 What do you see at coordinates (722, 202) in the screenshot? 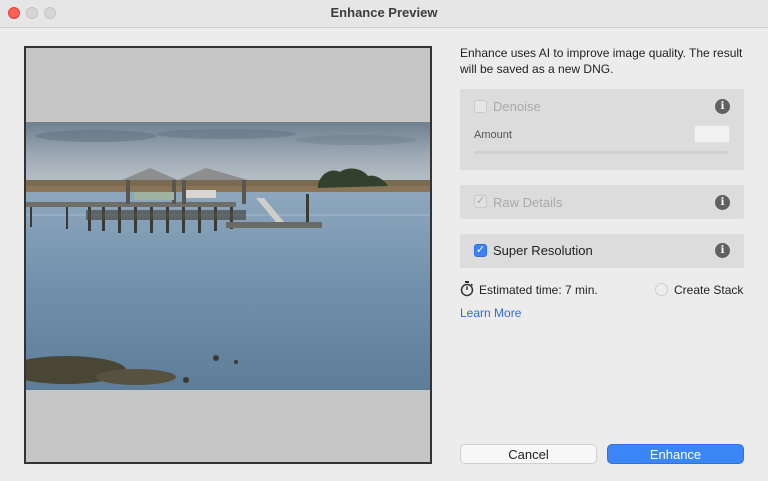
I see `raw-details-info-icon: i` at bounding box center [722, 202].